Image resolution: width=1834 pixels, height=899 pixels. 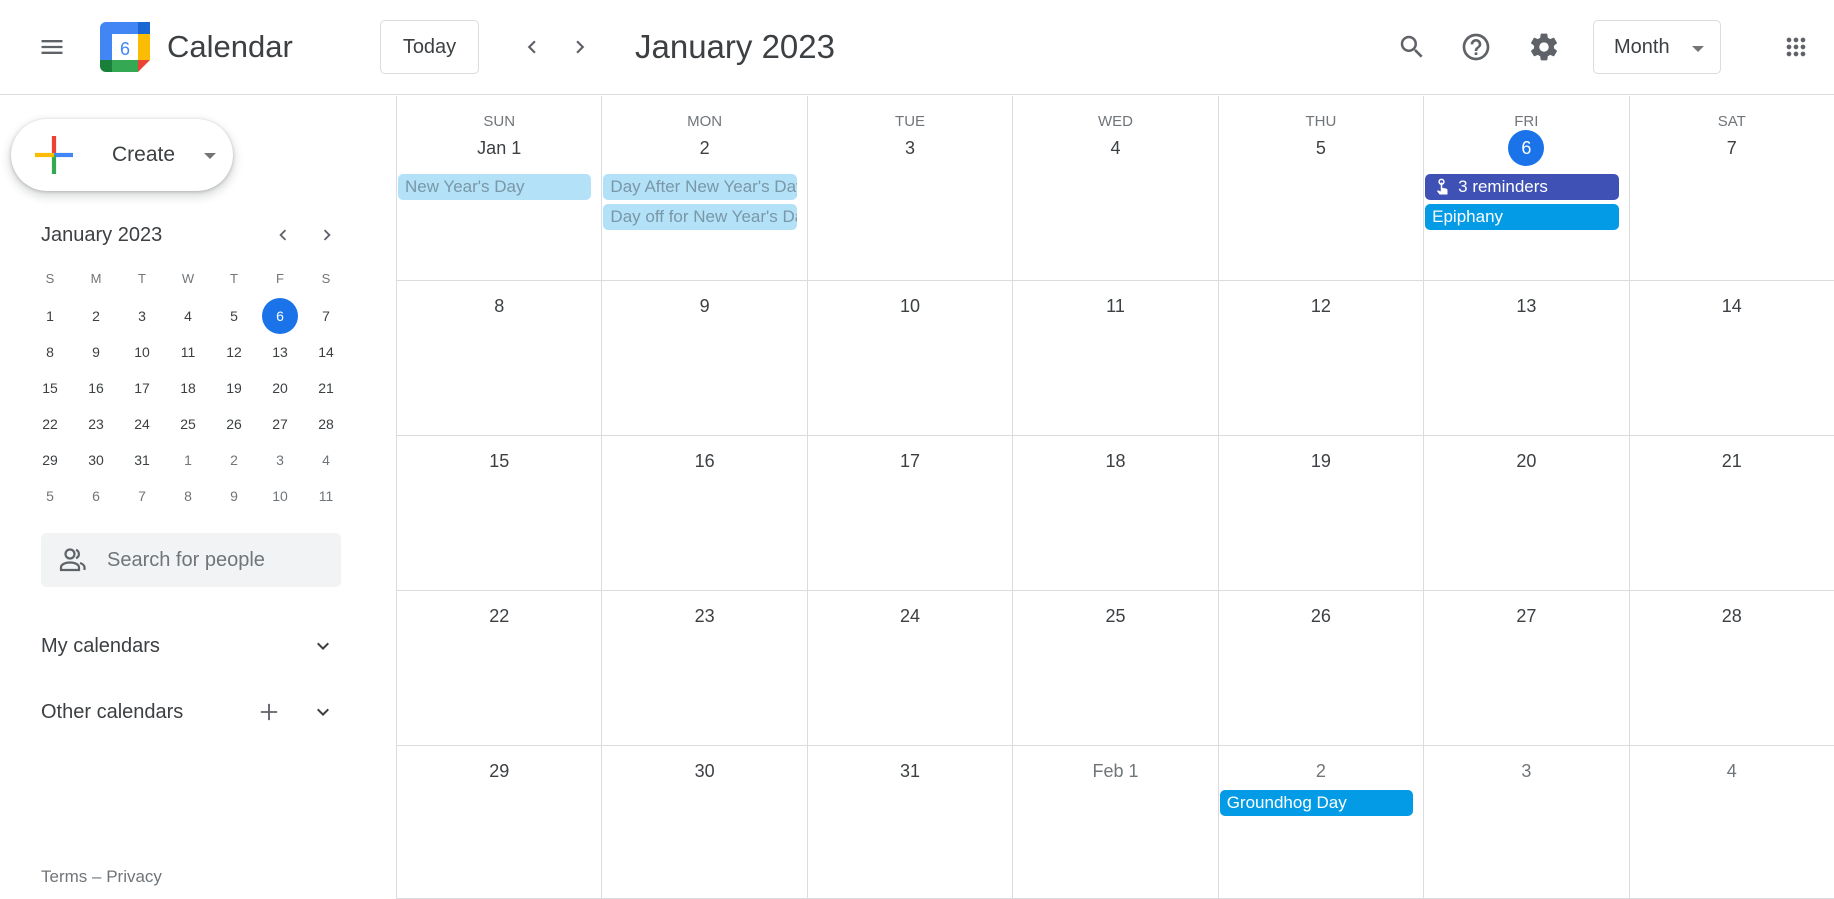 I want to click on my-calendars-section: My calendars, so click(x=196, y=646).